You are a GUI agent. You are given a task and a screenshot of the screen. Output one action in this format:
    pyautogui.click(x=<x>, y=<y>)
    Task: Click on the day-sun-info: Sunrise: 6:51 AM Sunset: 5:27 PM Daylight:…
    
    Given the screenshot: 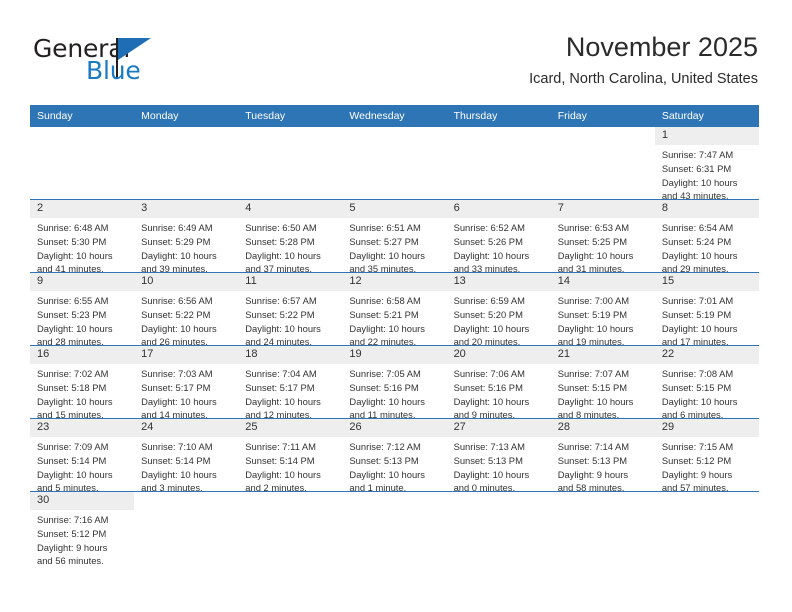 What is the action you would take?
    pyautogui.click(x=394, y=245)
    